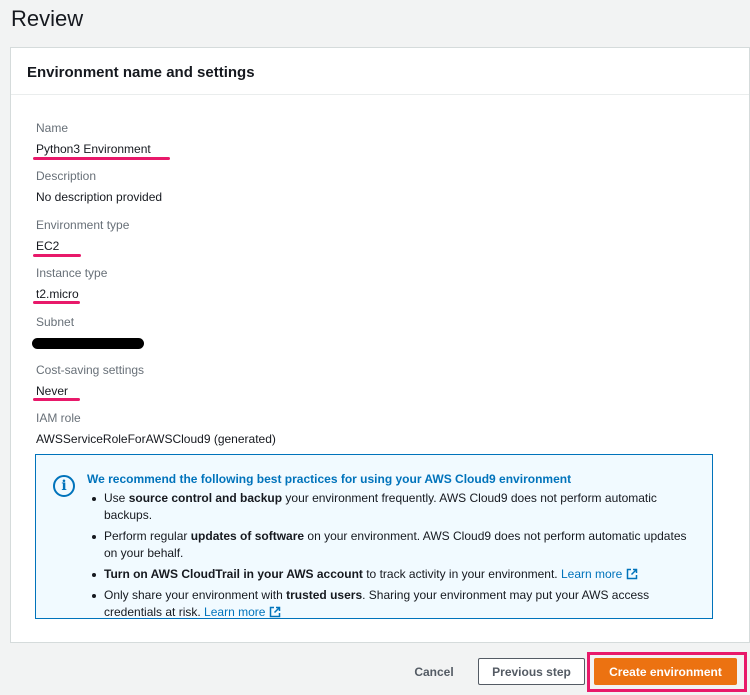 Image resolution: width=750 pixels, height=695 pixels. Describe the element at coordinates (66, 176) in the screenshot. I see `field-label-description: Description` at that location.